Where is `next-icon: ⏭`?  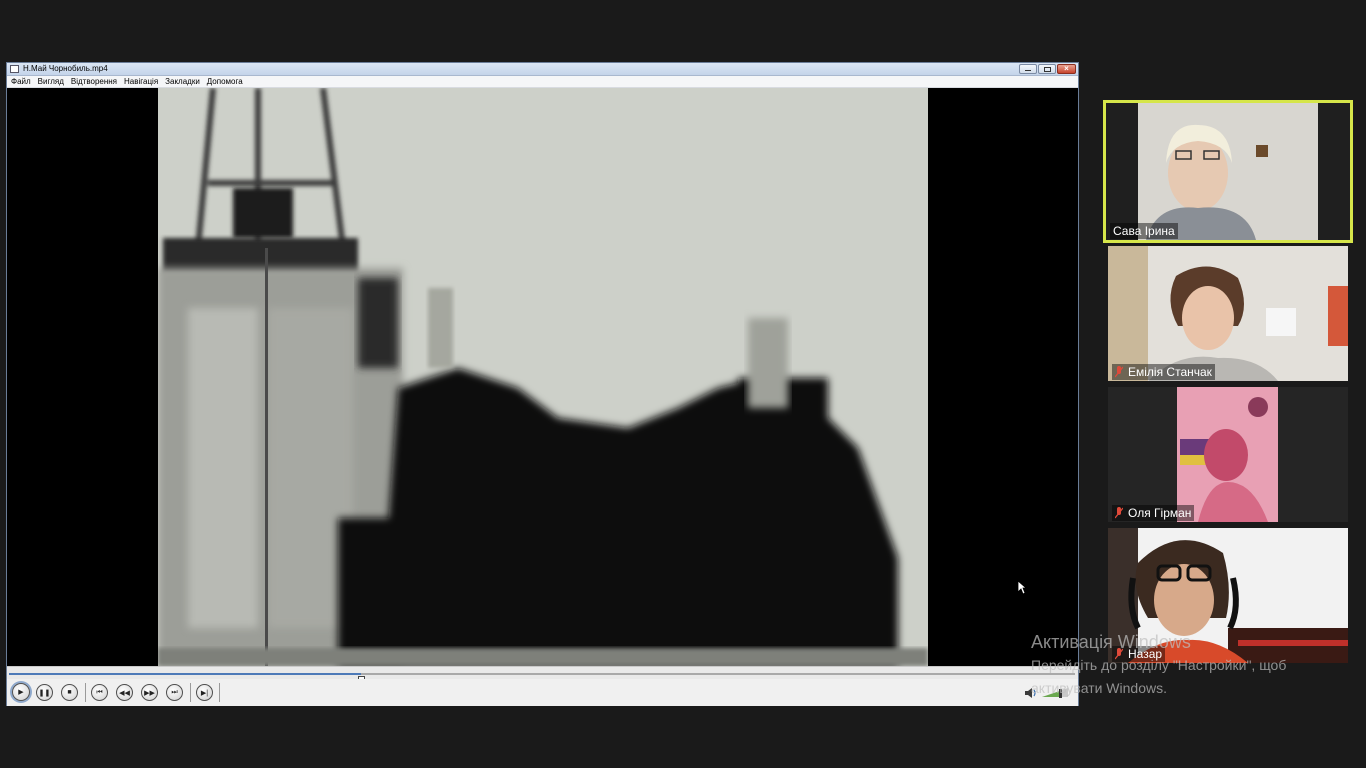 next-icon: ⏭ is located at coordinates (174, 692).